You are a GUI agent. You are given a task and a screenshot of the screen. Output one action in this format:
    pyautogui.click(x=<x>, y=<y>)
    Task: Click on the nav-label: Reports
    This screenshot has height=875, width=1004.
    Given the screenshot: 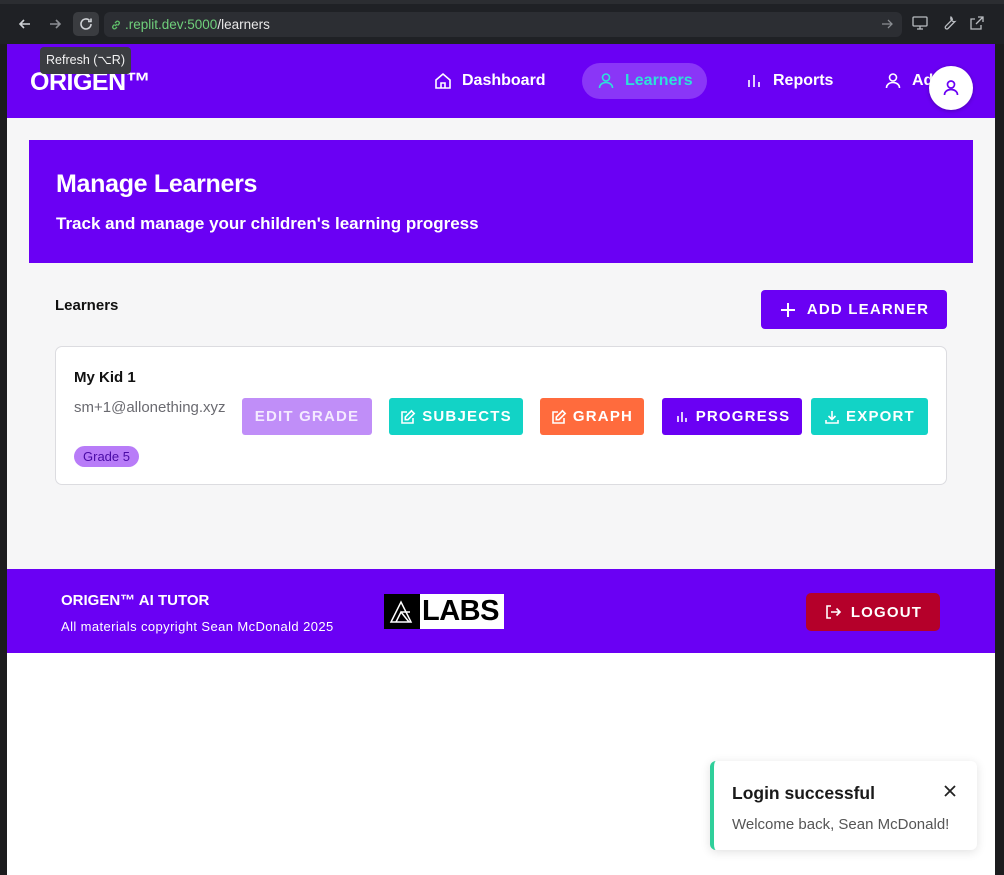 What is the action you would take?
    pyautogui.click(x=803, y=80)
    